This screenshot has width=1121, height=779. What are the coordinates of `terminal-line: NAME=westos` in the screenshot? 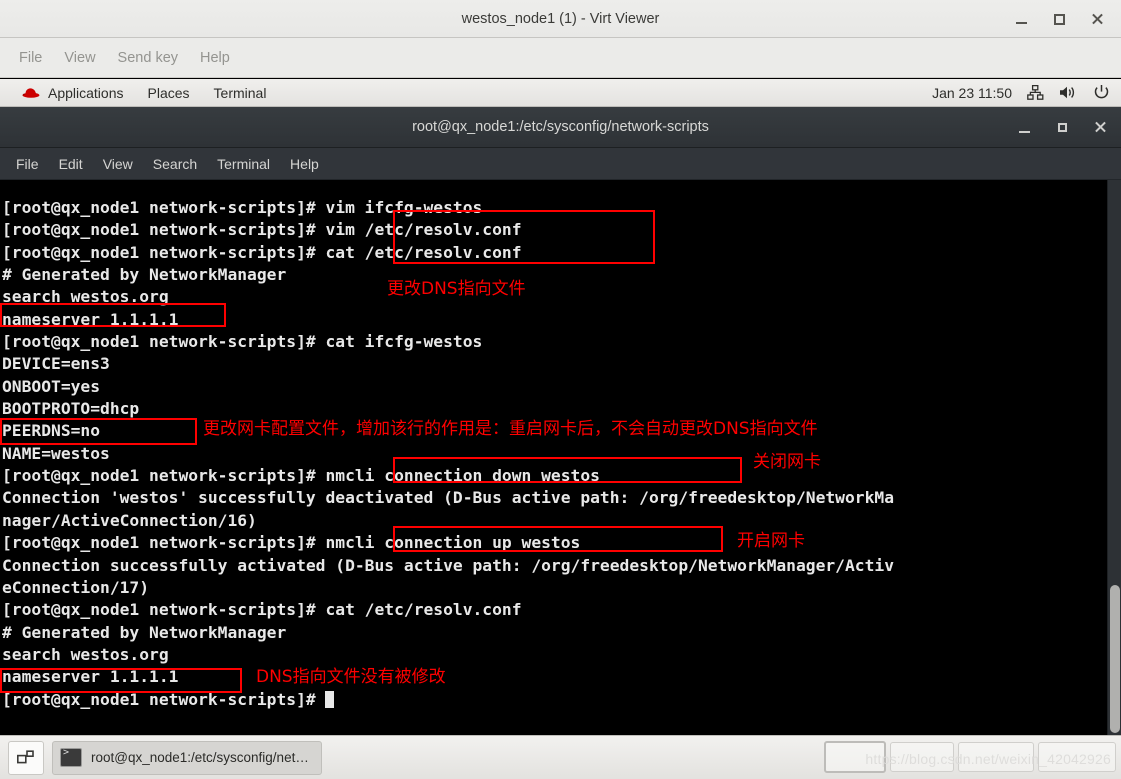 It's located at (56, 453).